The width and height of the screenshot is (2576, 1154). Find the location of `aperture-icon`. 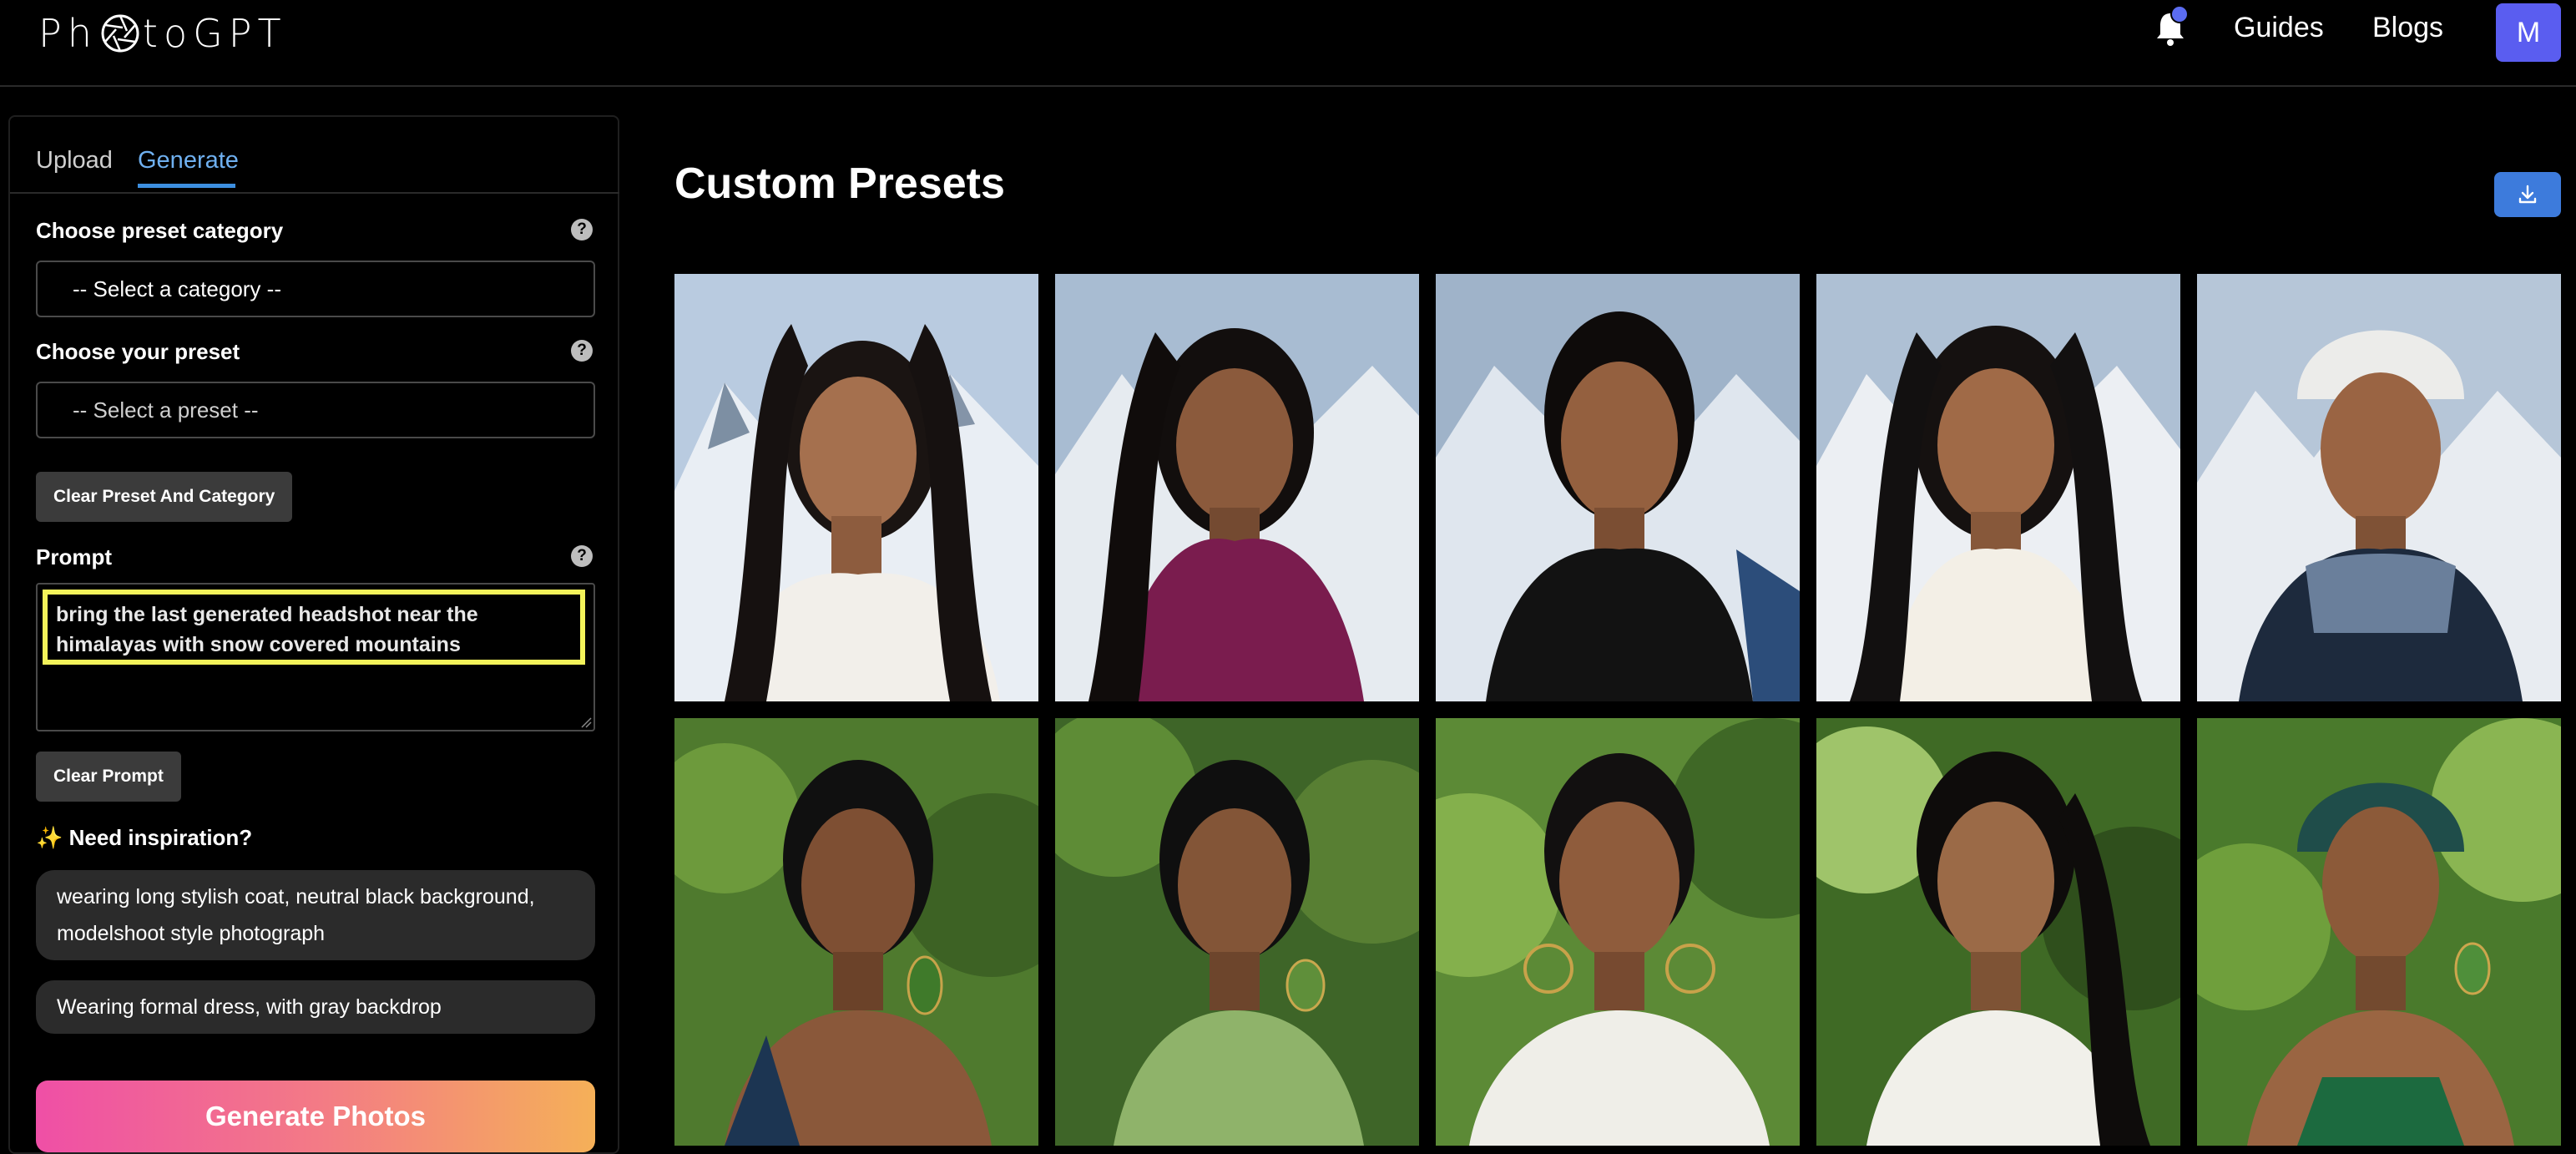

aperture-icon is located at coordinates (120, 33).